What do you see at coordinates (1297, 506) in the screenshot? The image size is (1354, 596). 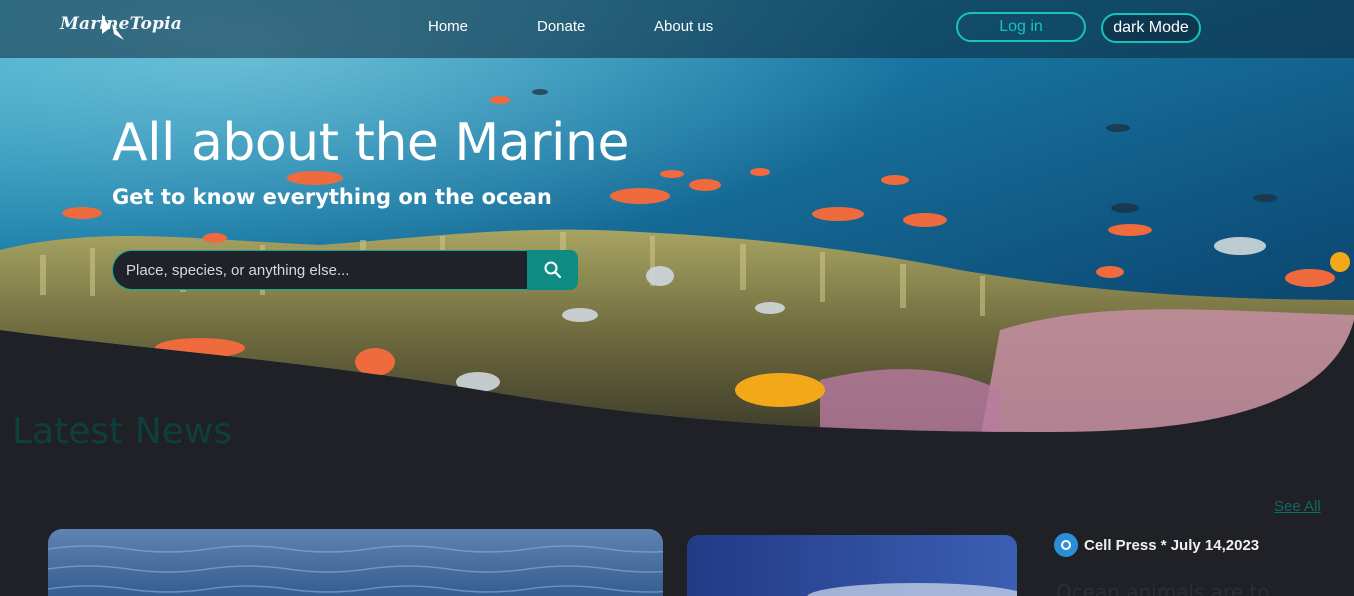 I see `see-all-link: See All` at bounding box center [1297, 506].